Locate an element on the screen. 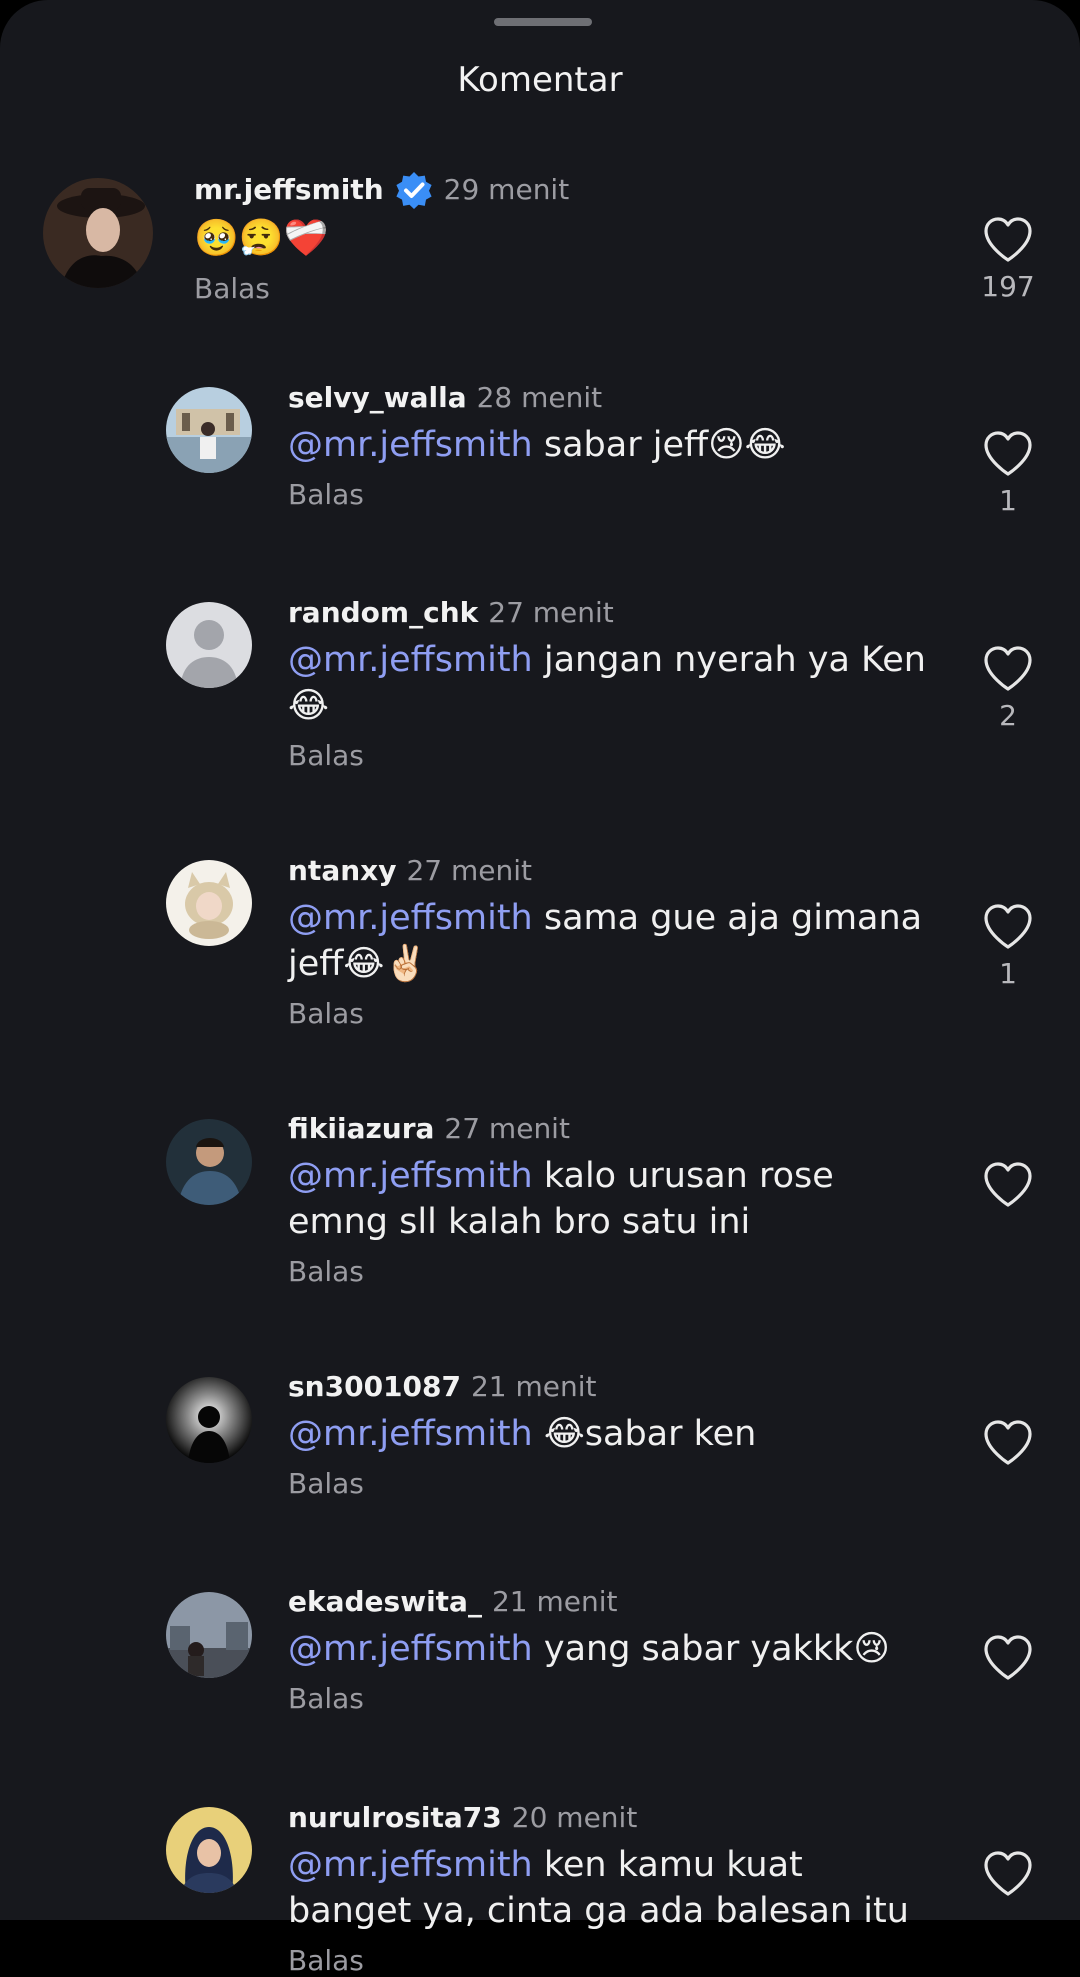 This screenshot has height=1977, width=1080. like-button: 197 is located at coordinates (1008, 259).